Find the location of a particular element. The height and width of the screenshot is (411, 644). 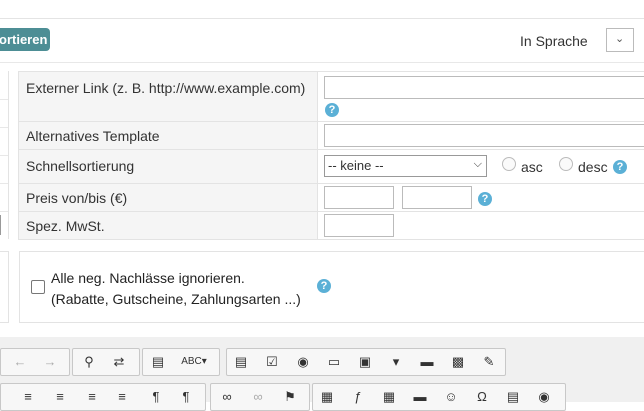

sort-button: ortieren is located at coordinates (25, 39).